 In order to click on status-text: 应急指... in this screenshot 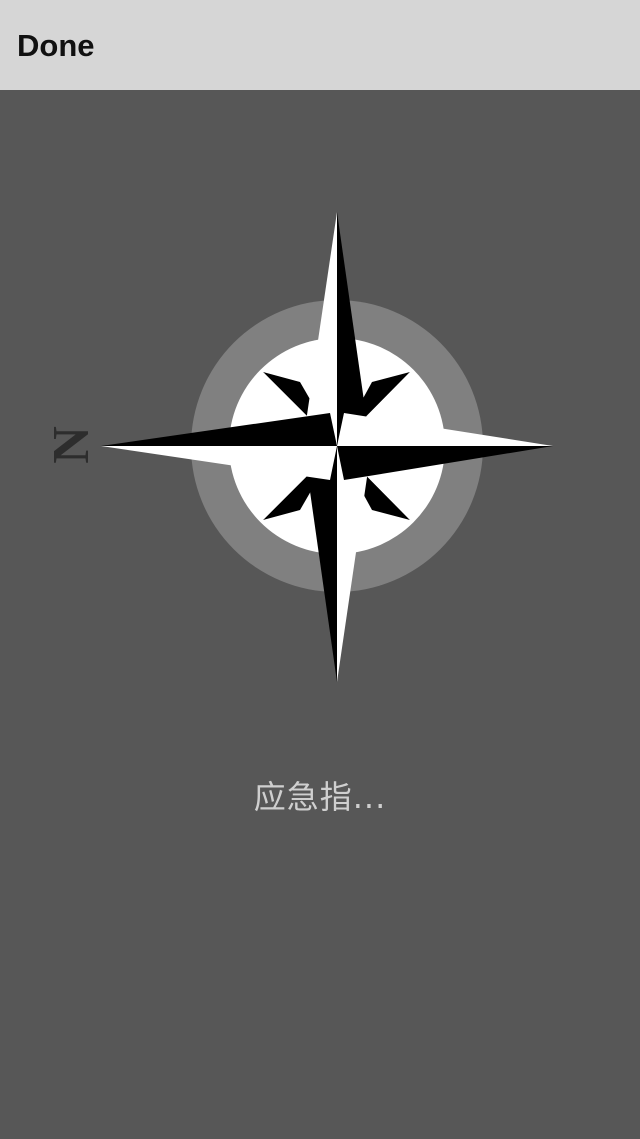, I will do `click(320, 797)`.